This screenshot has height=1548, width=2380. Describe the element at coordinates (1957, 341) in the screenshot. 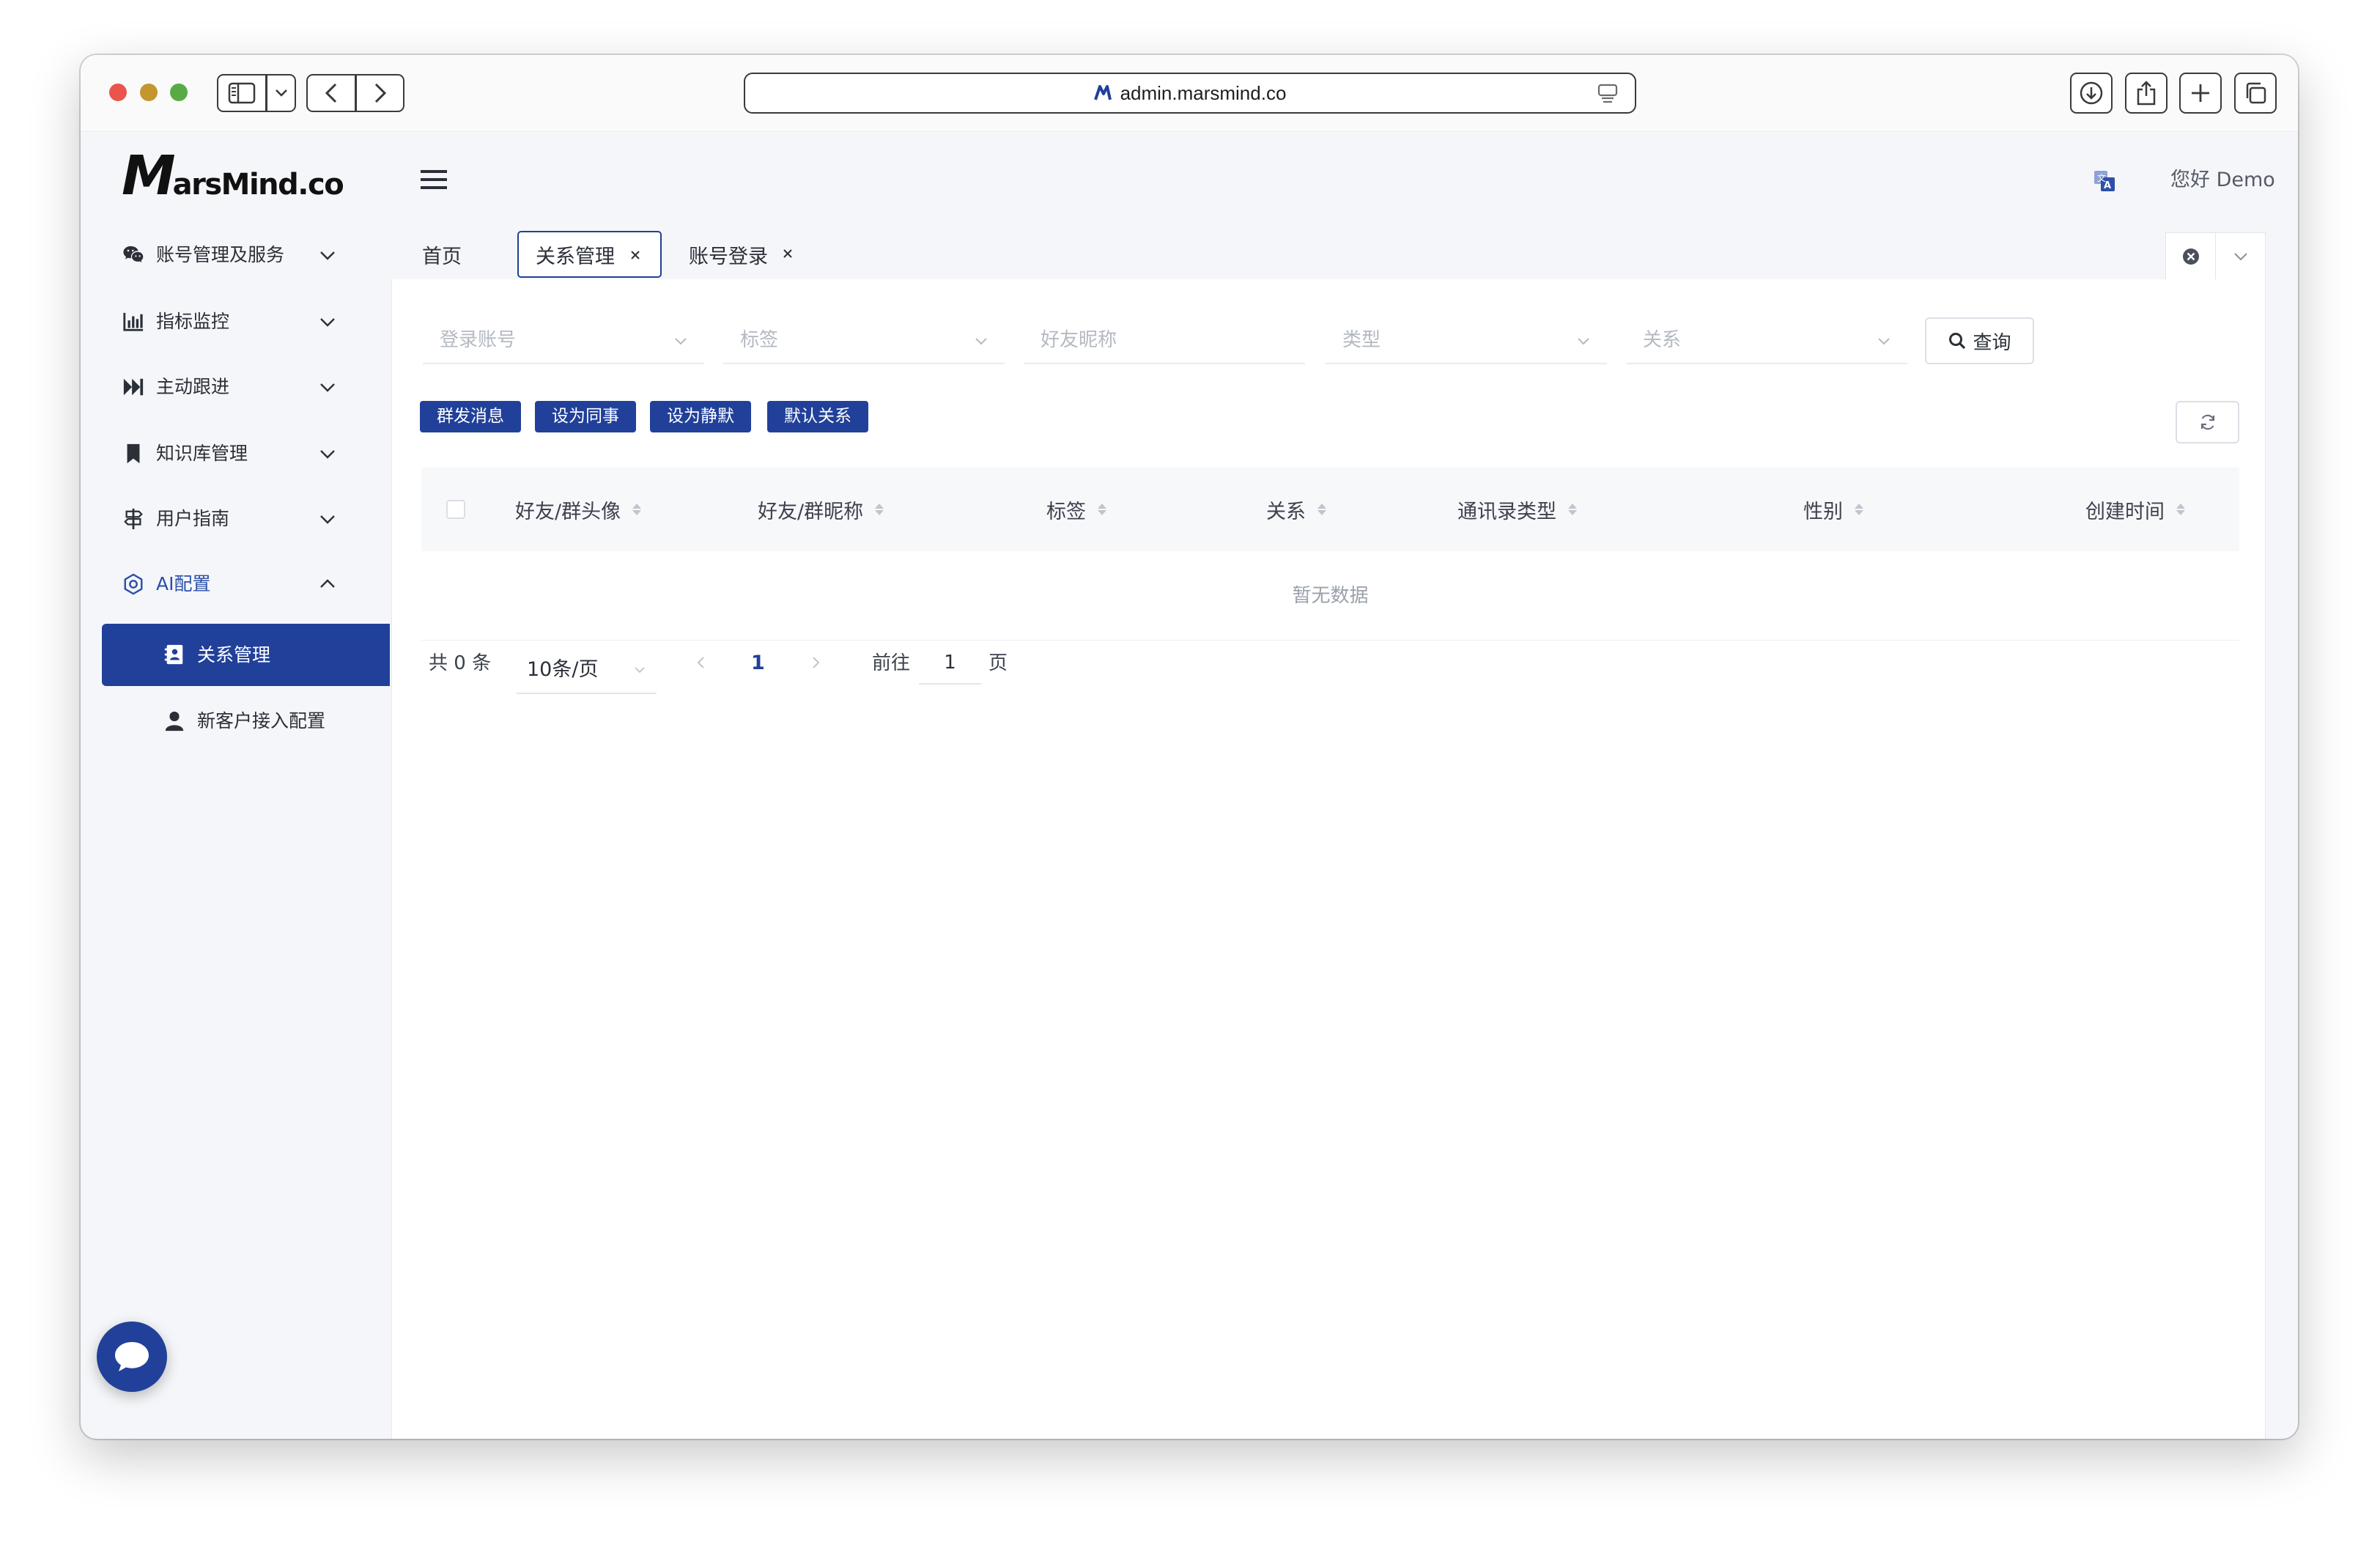

I see `search-icon` at that location.